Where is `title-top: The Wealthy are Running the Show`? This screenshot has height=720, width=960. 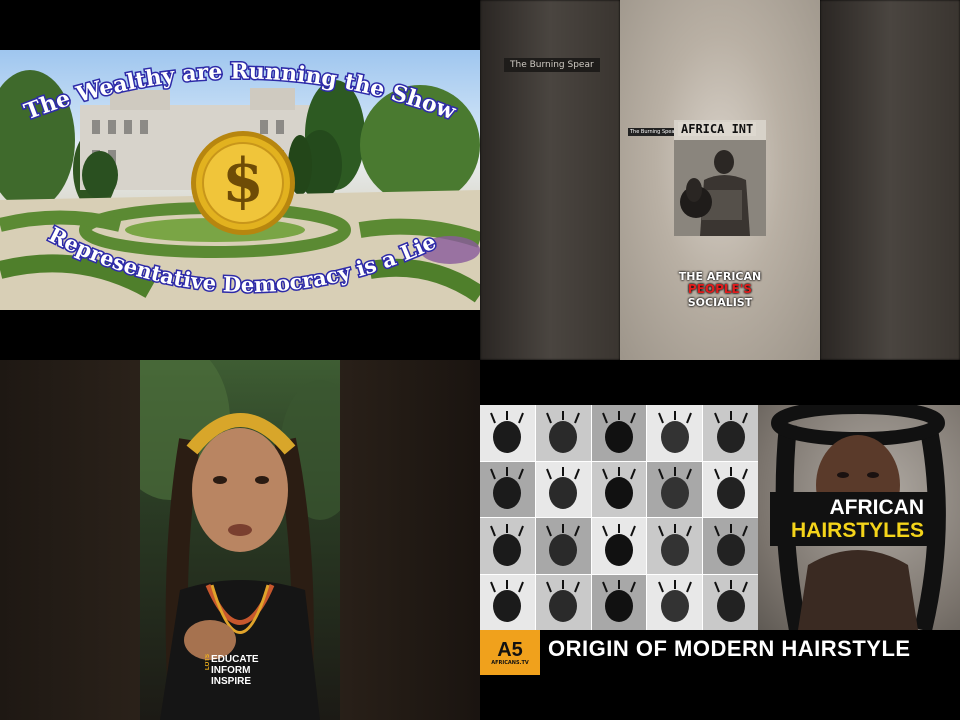 title-top: The Wealthy are Running the Show is located at coordinates (240, 91).